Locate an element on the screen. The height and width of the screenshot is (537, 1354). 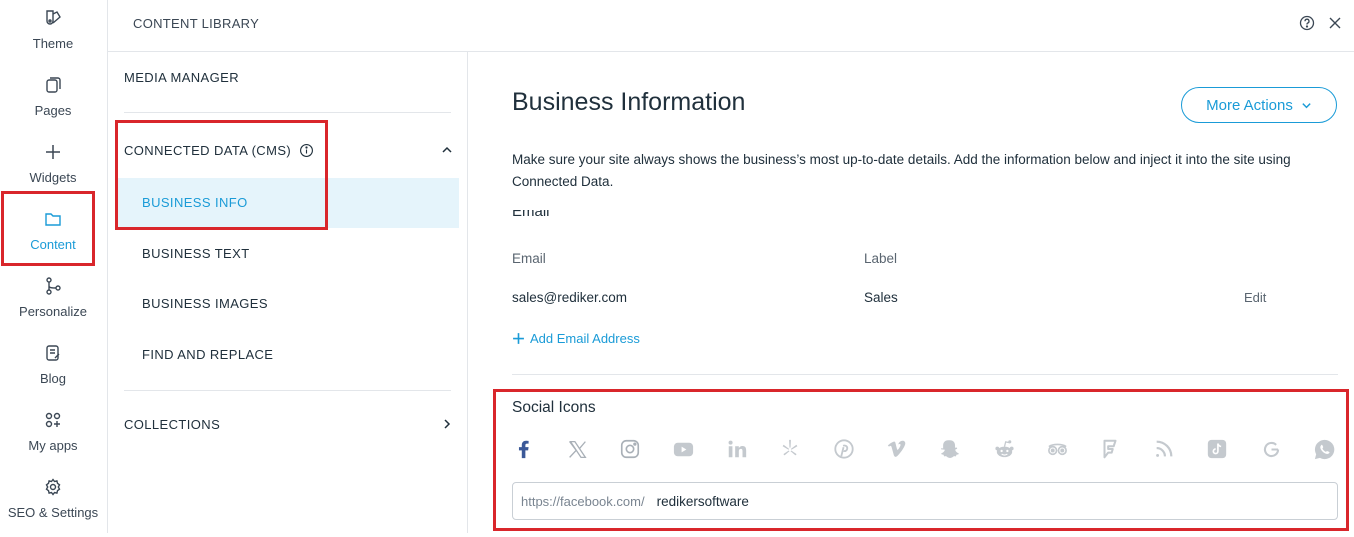
rail-item-content: Content is located at coordinates (53, 239).